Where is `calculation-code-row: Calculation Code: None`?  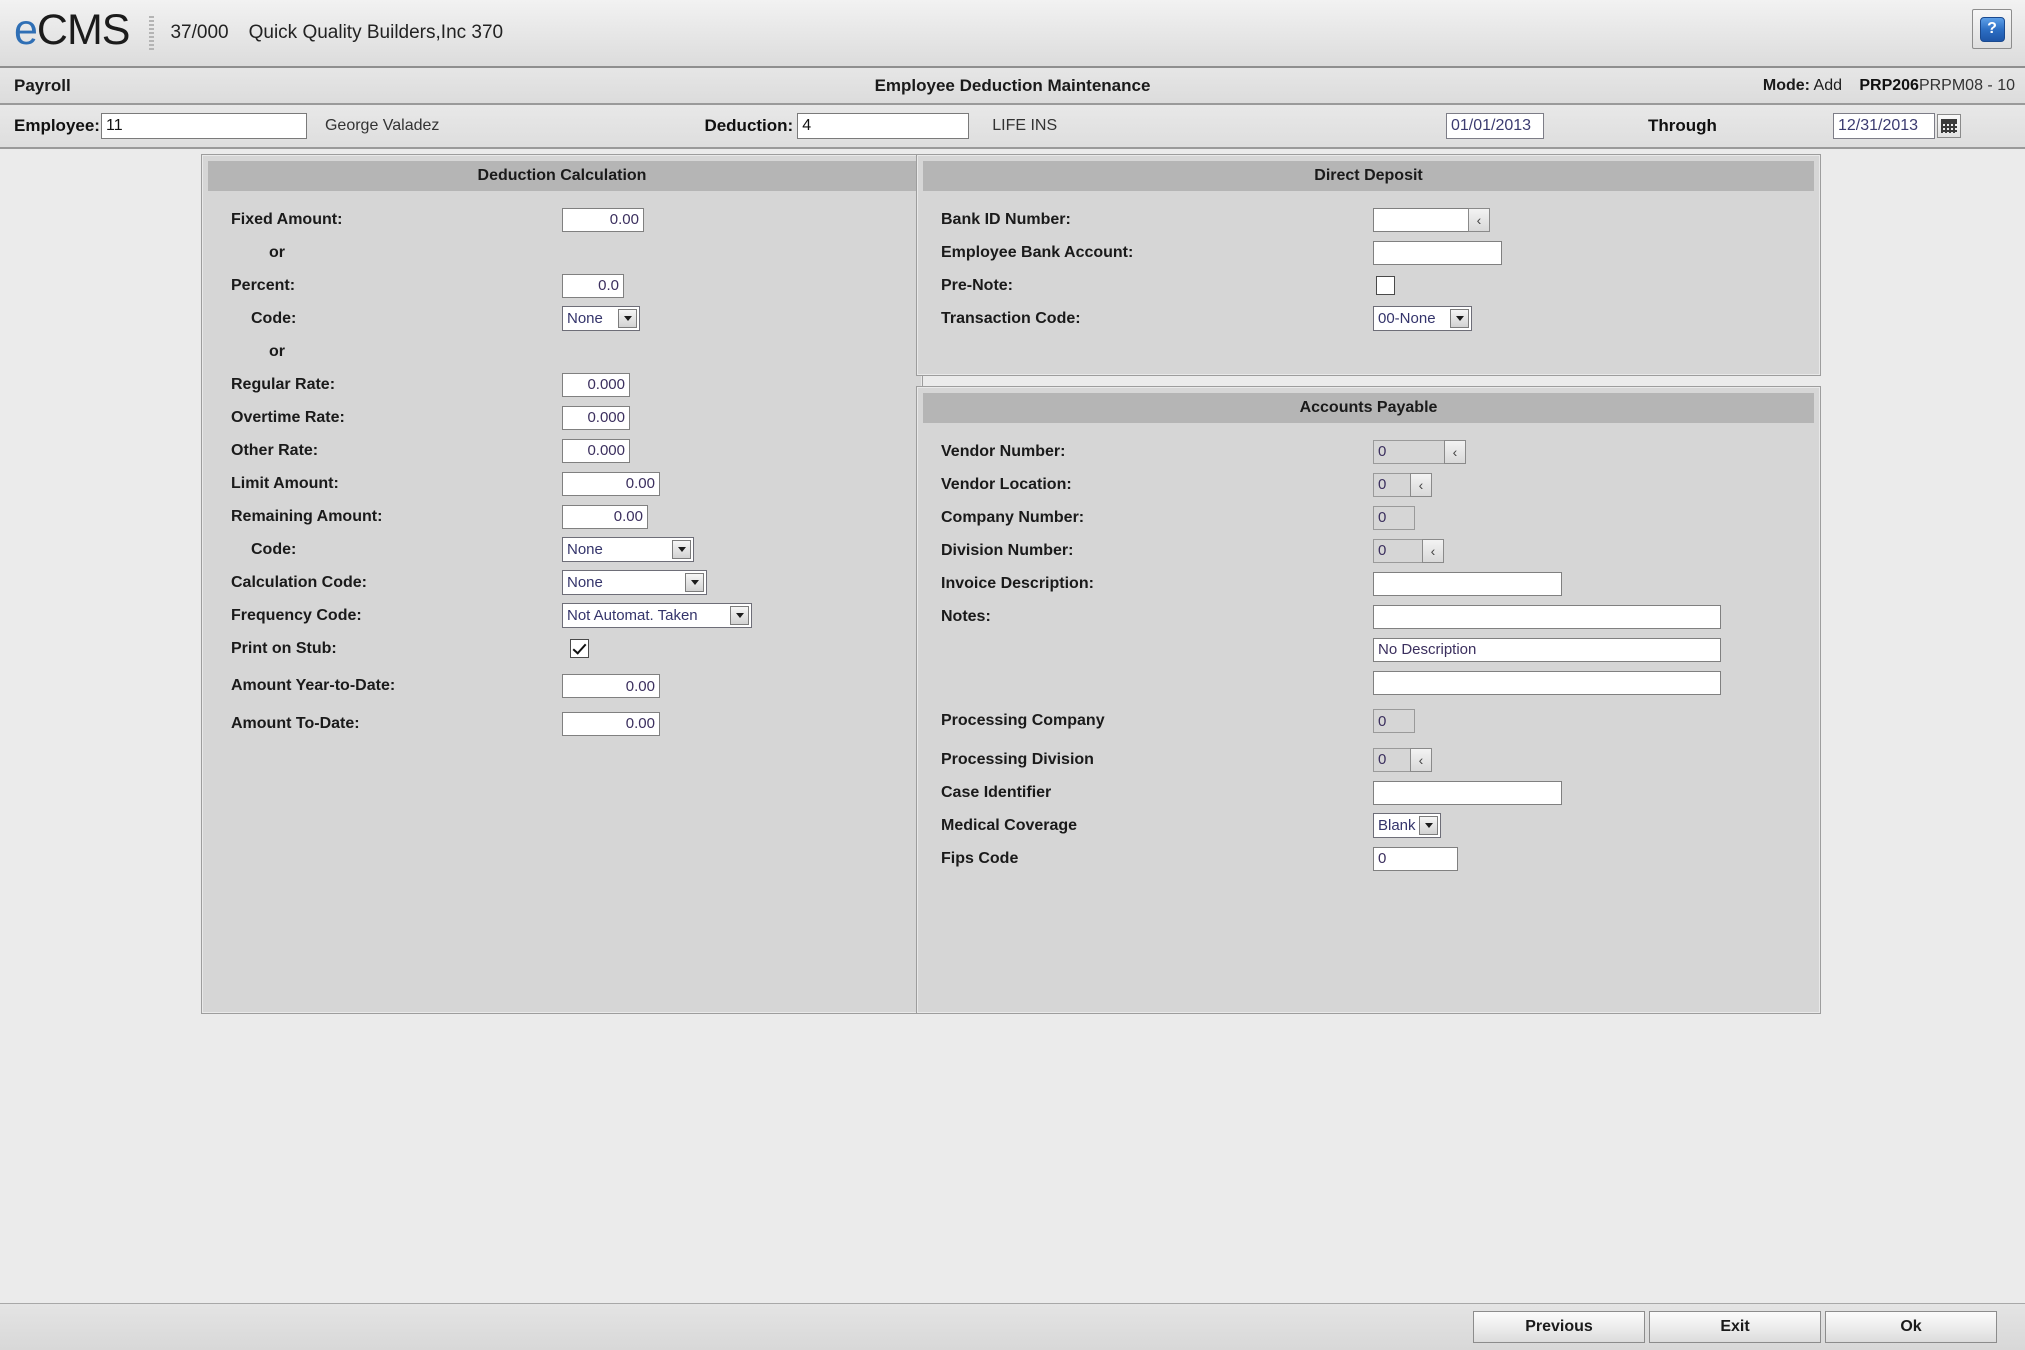
calculation-code-row: Calculation Code: None is located at coordinates (562, 582).